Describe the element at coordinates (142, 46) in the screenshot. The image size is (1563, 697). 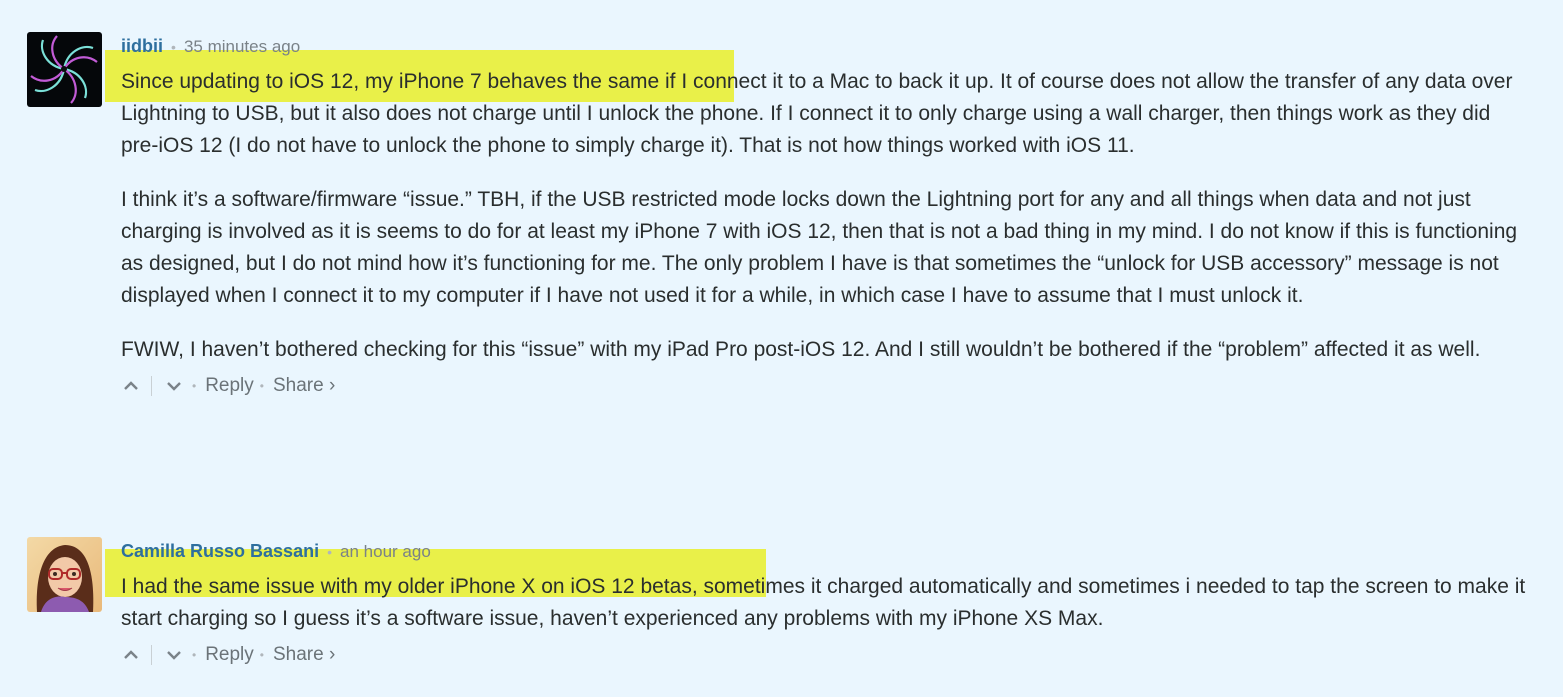
I see `author-name: iidbii` at that location.